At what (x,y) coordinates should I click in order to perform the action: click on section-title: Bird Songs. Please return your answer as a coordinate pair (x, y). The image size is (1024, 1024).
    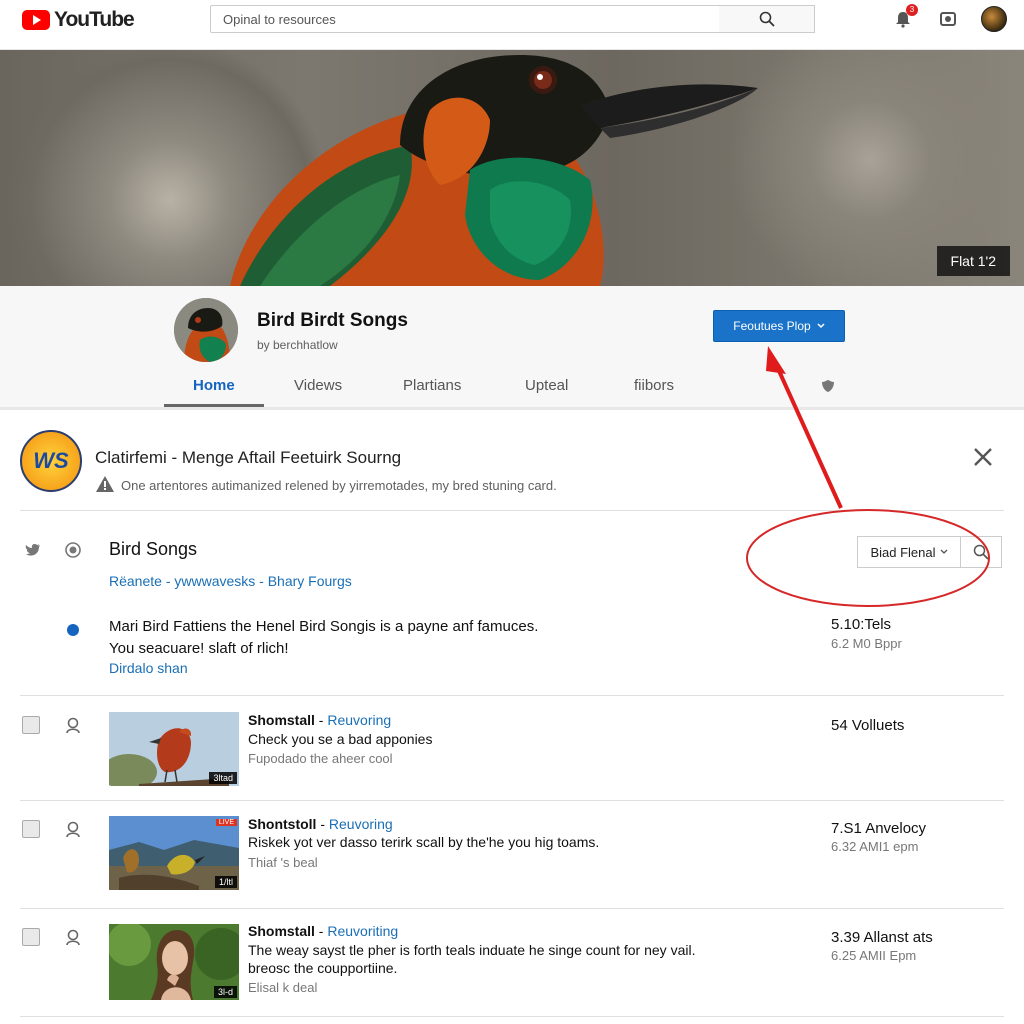
    Looking at the image, I should click on (153, 549).